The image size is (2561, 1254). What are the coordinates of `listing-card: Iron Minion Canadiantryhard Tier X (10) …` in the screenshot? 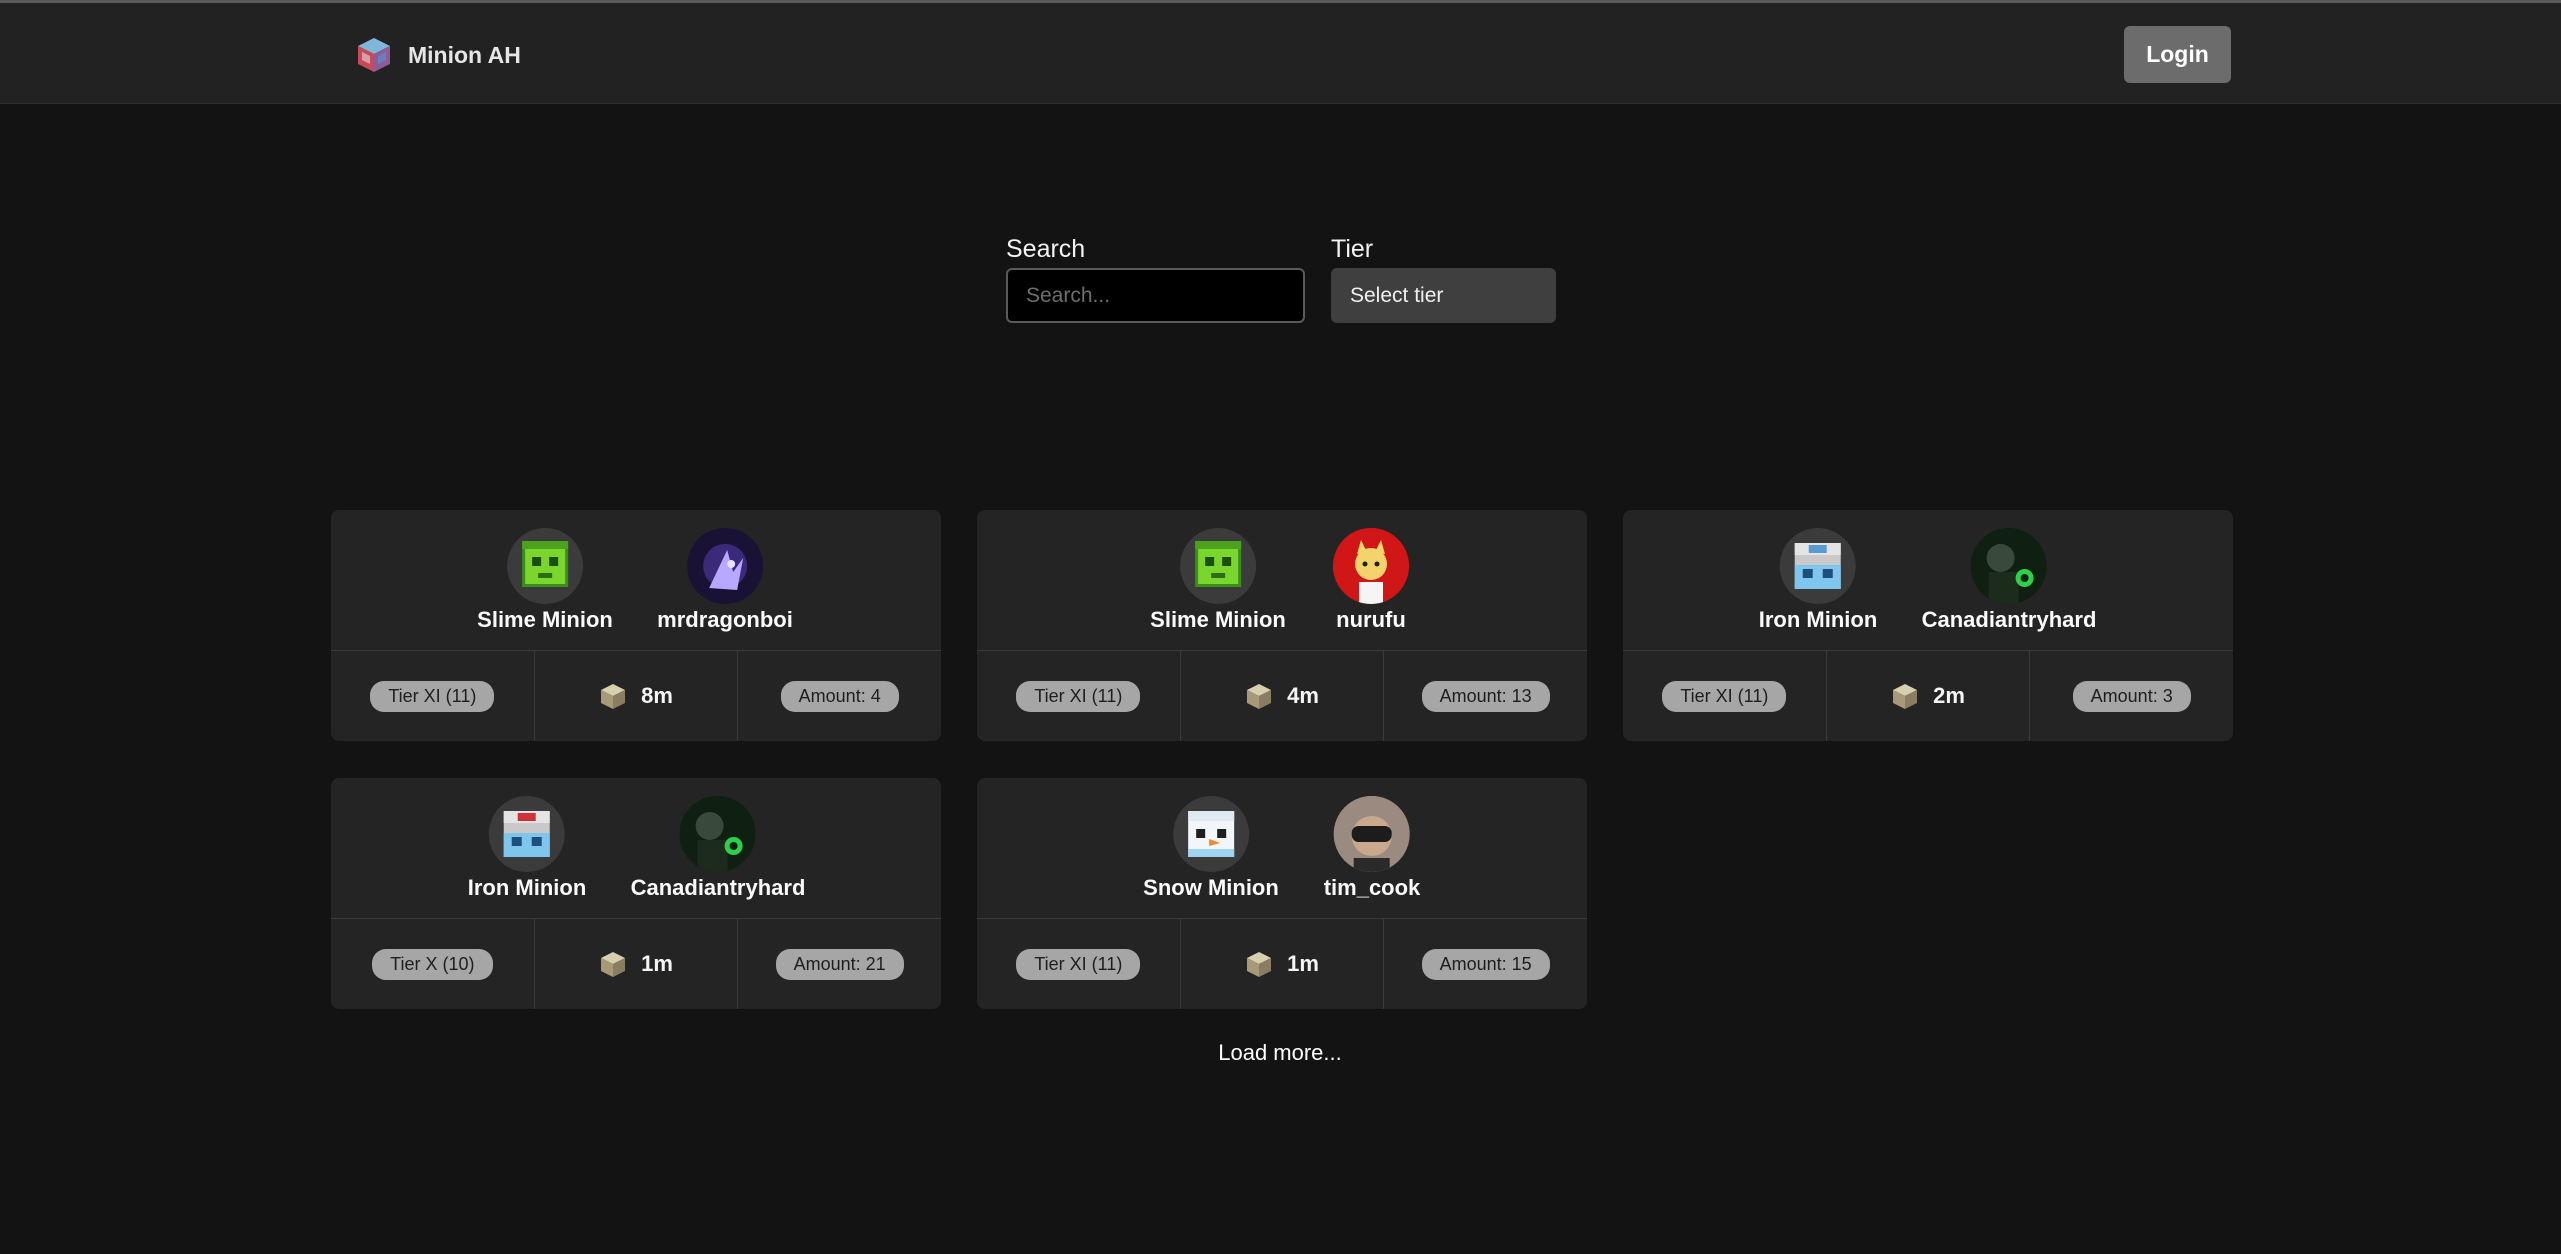 It's located at (636, 893).